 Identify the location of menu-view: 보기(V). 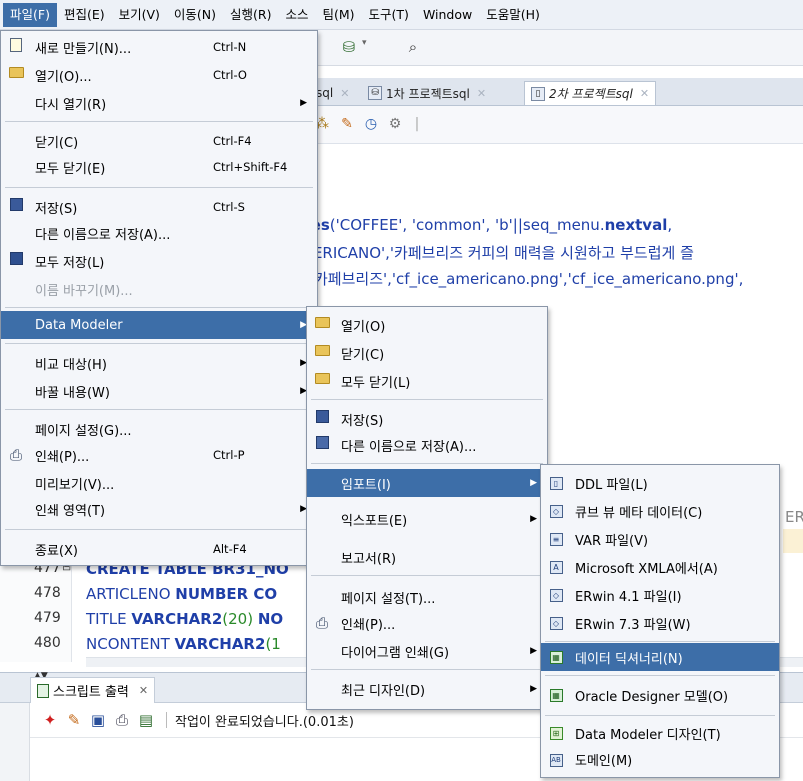
(139, 15).